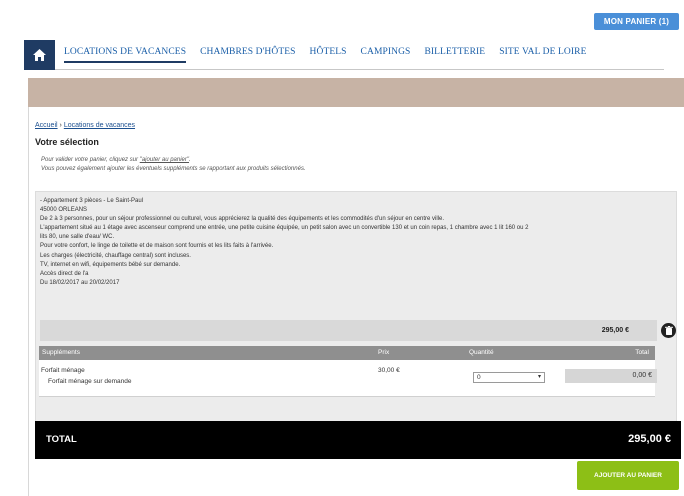 Image resolution: width=684 pixels, height=496 pixels. Describe the element at coordinates (348, 330) in the screenshot. I see `product-price-bar: 295,00 €` at that location.